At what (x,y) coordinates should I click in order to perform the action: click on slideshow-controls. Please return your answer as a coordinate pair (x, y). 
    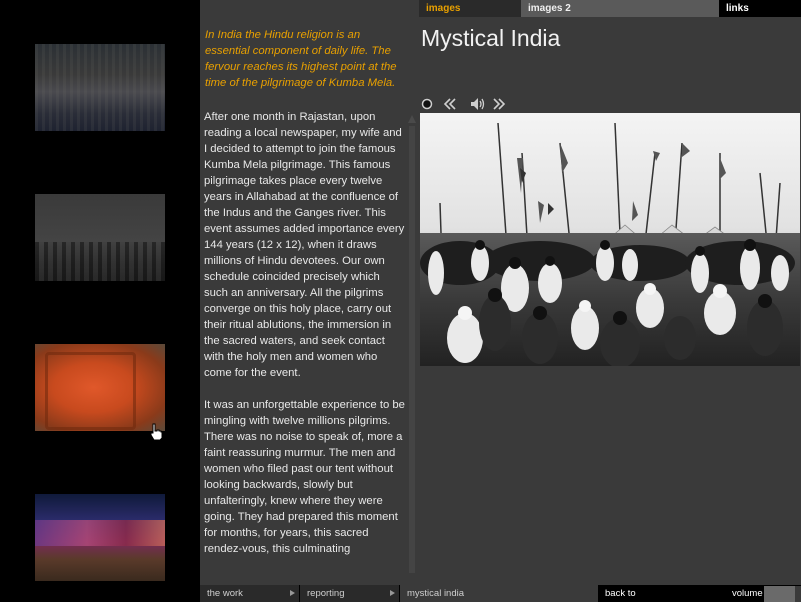
    Looking at the image, I should click on (479, 104).